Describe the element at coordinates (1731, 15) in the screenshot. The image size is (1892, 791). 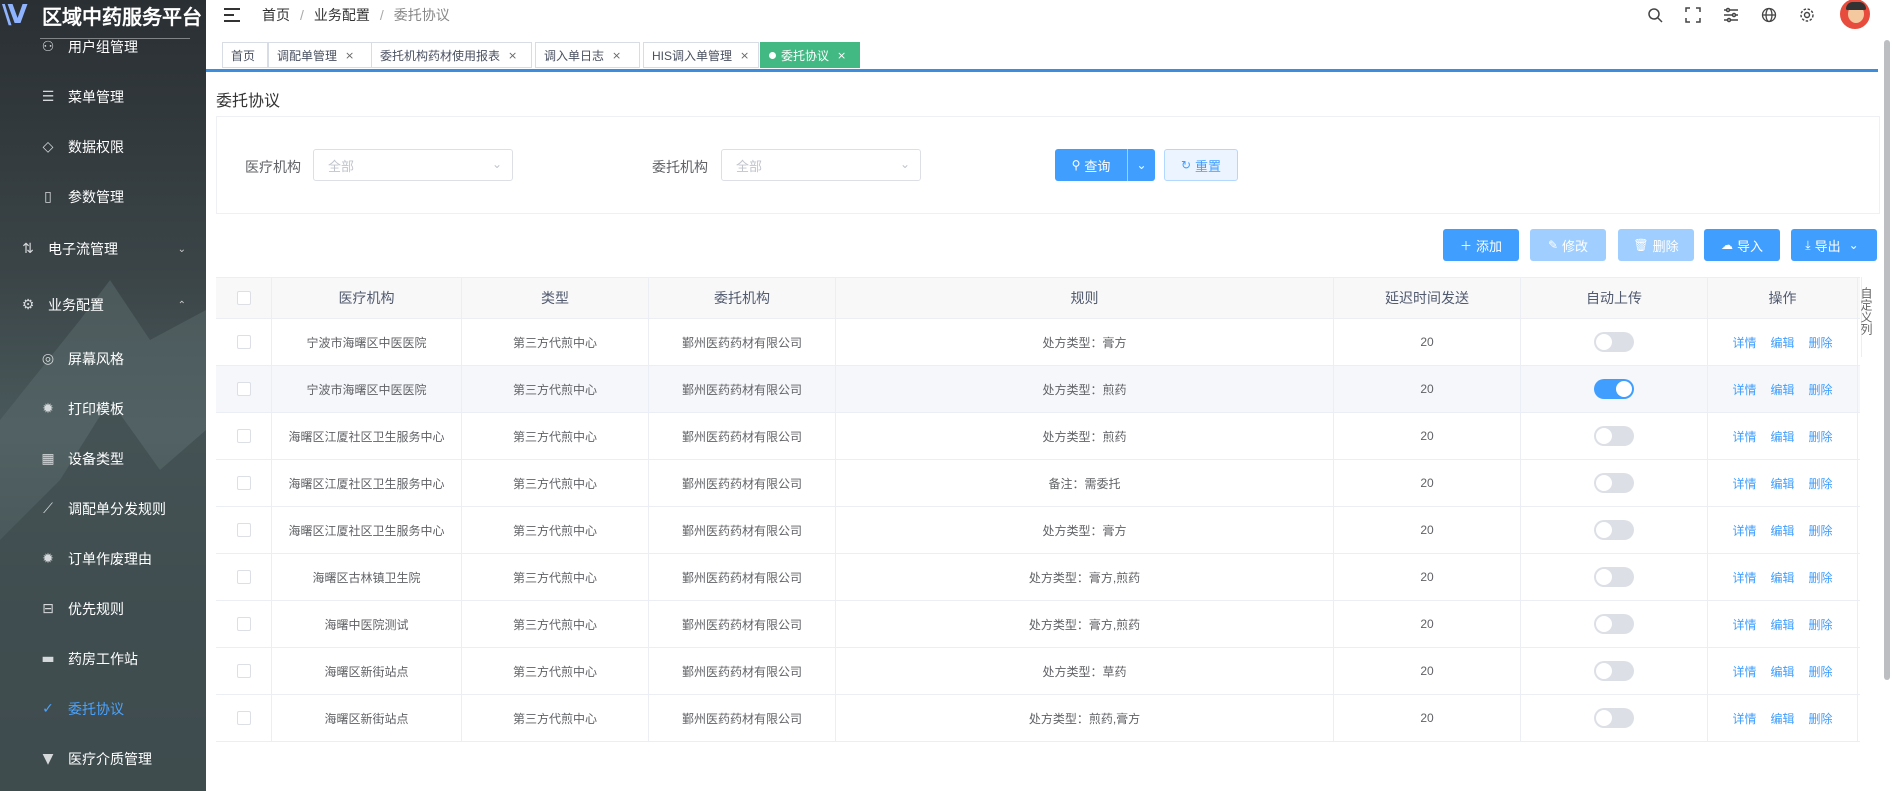
I see `layout-settings-icon` at that location.